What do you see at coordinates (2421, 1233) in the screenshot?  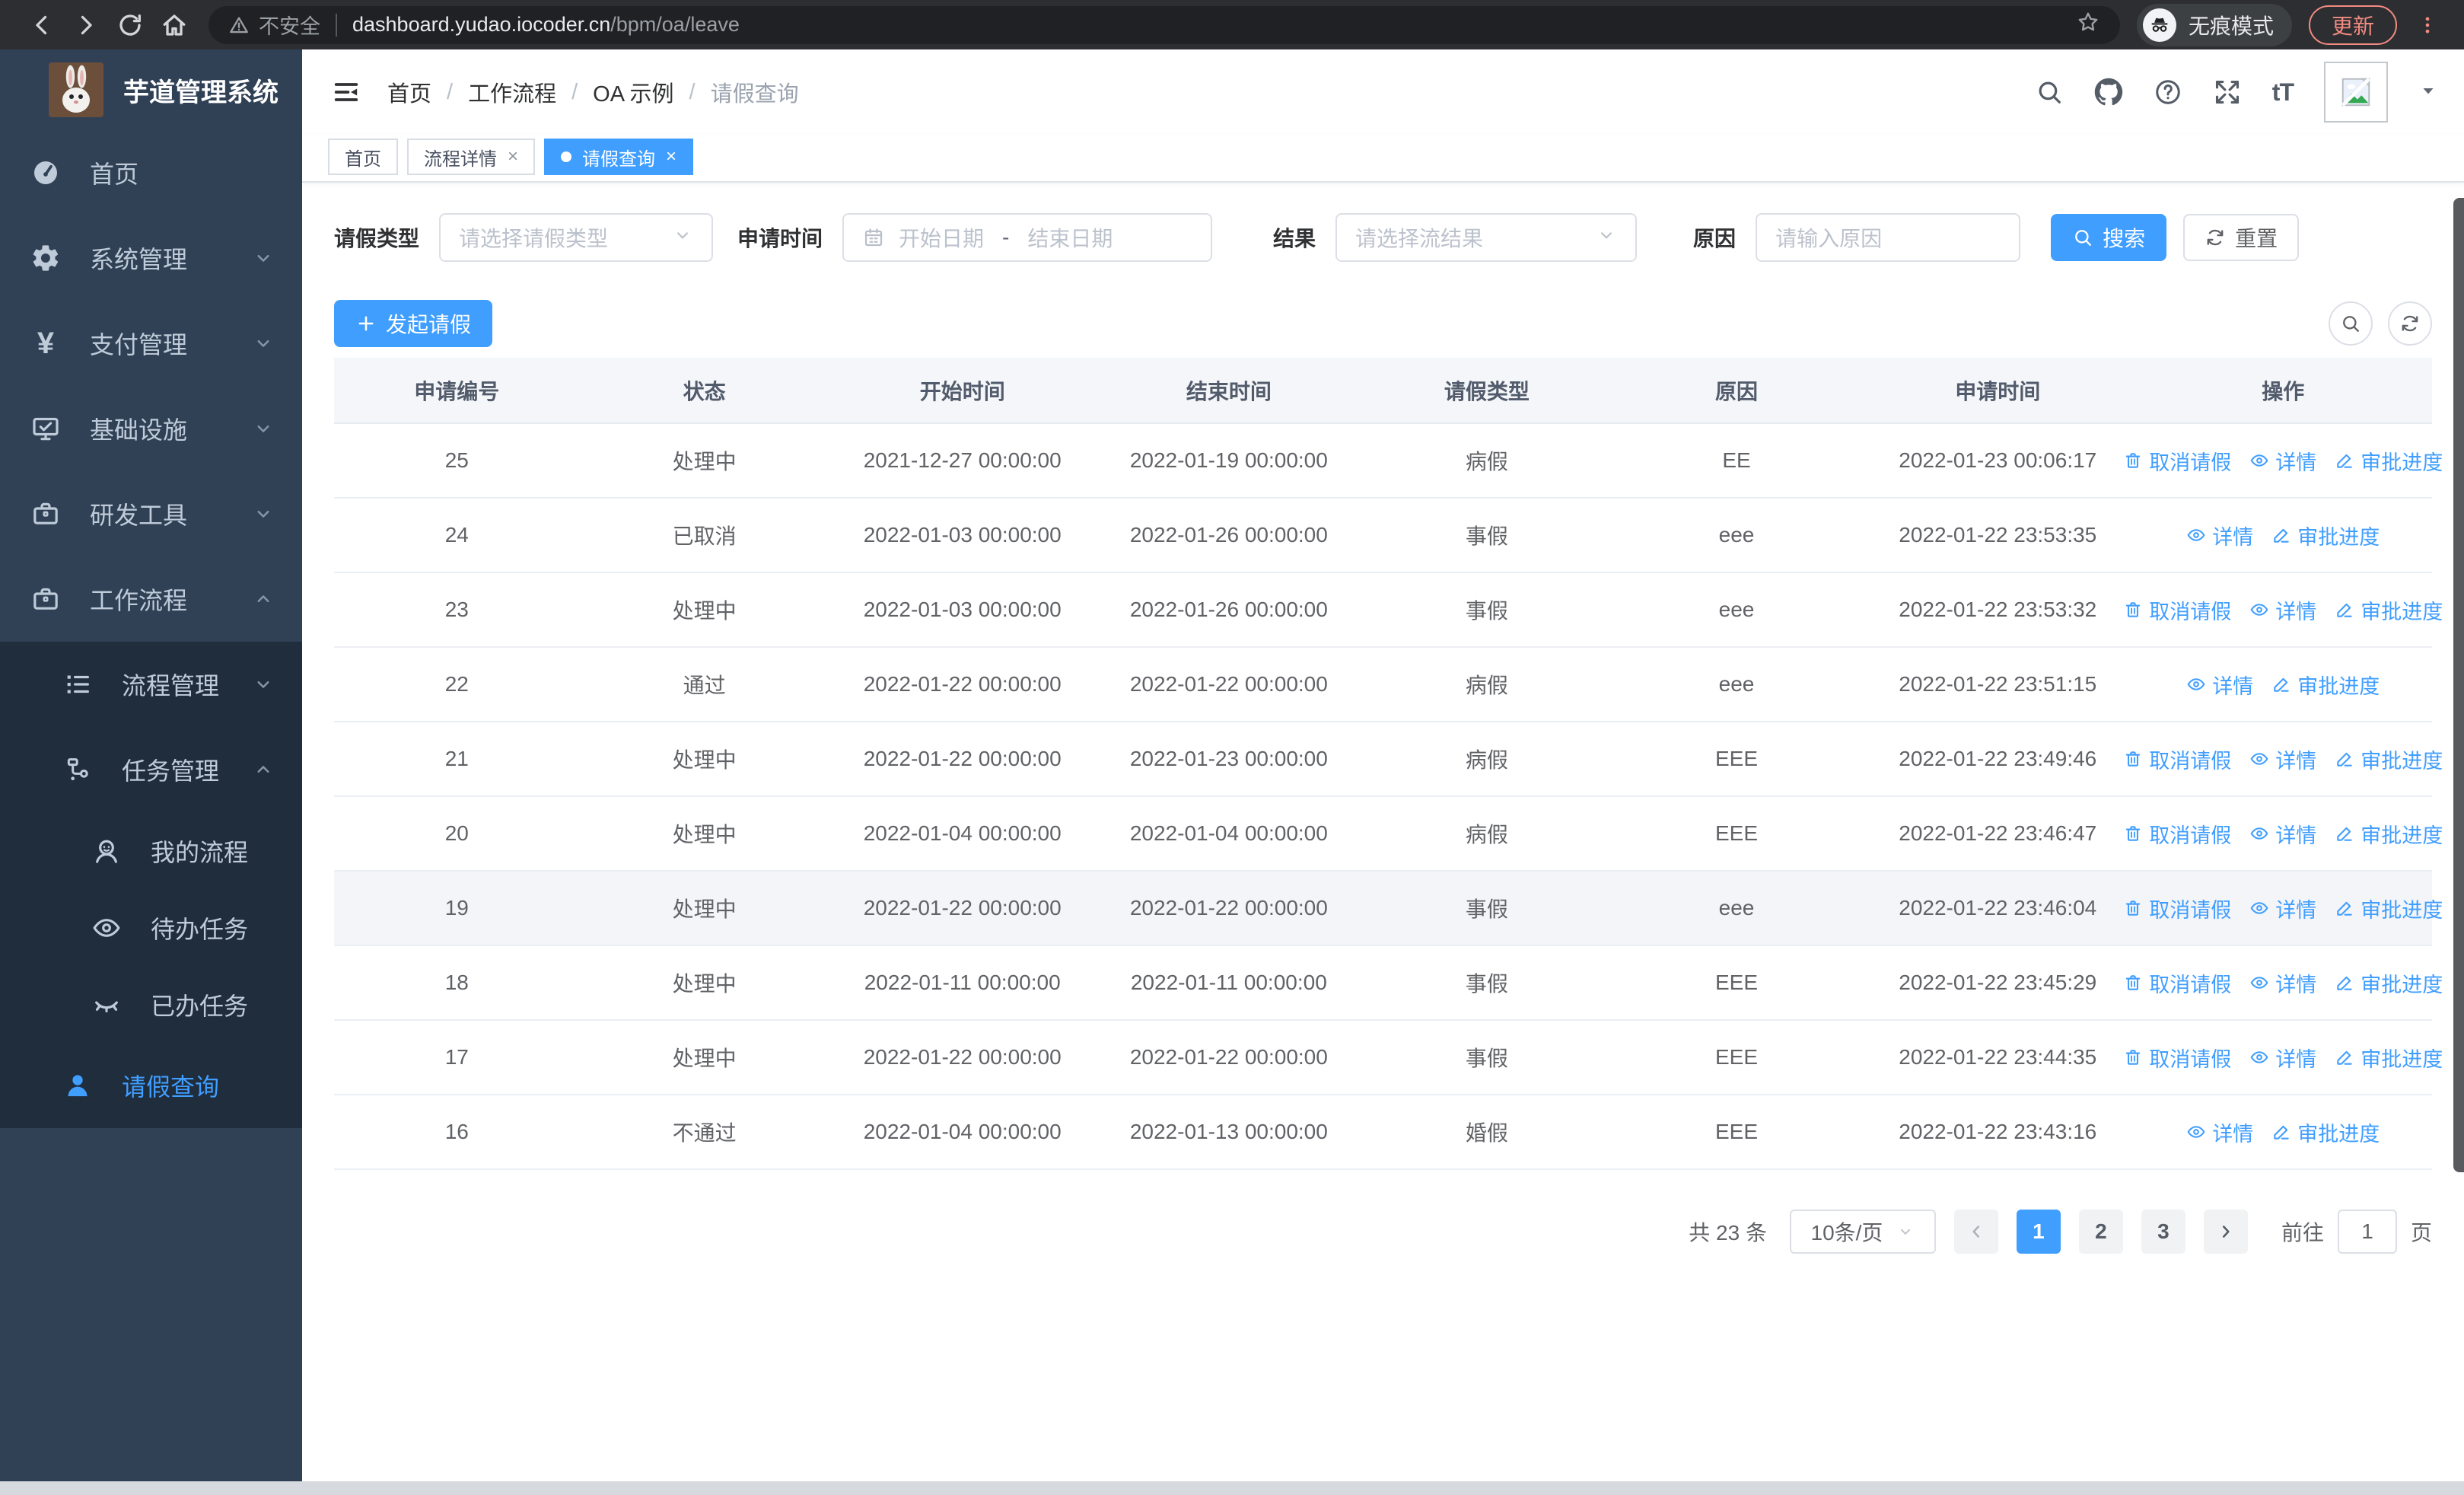 I see `goto-page-suffix: 页` at bounding box center [2421, 1233].